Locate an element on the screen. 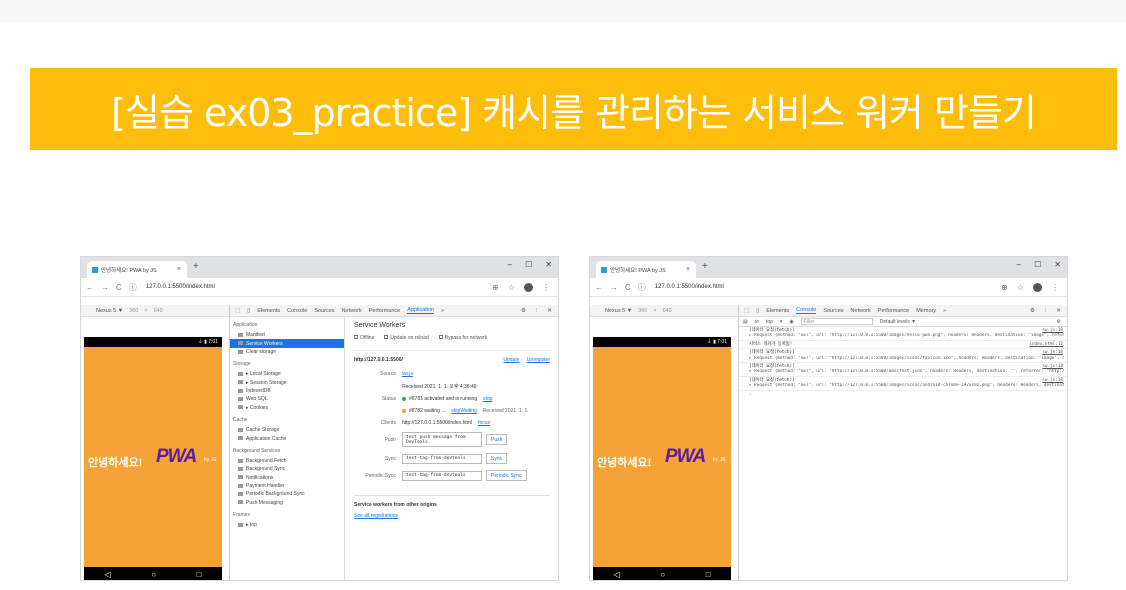 The height and width of the screenshot is (590, 1126). levels-select: Default levels ▼ is located at coordinates (898, 322).